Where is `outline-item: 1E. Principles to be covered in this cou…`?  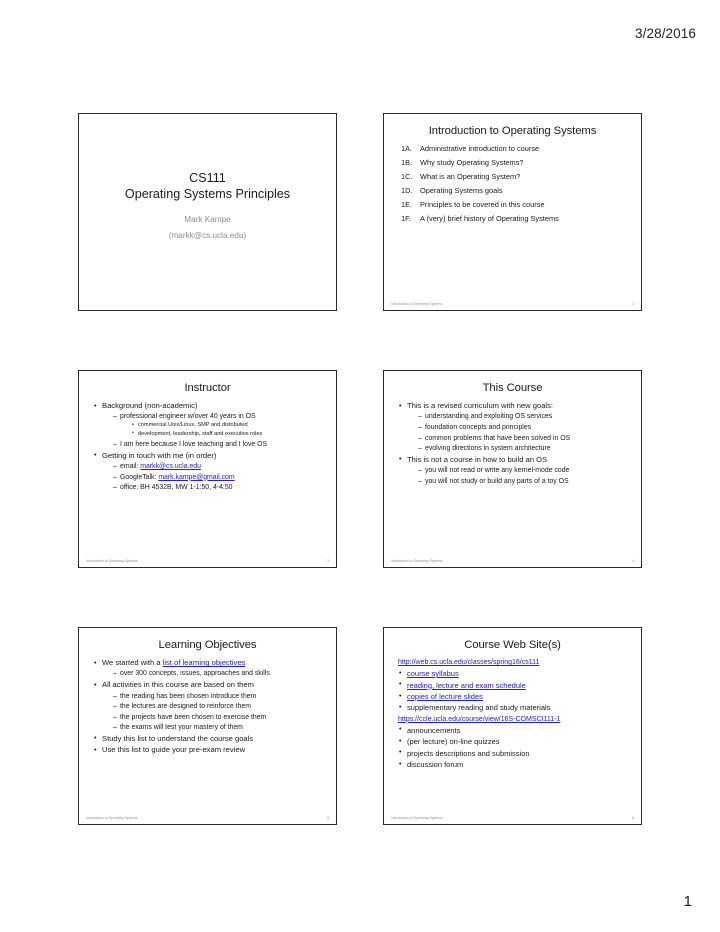
outline-item: 1E. Principles to be covered in this cou… is located at coordinates (515, 205).